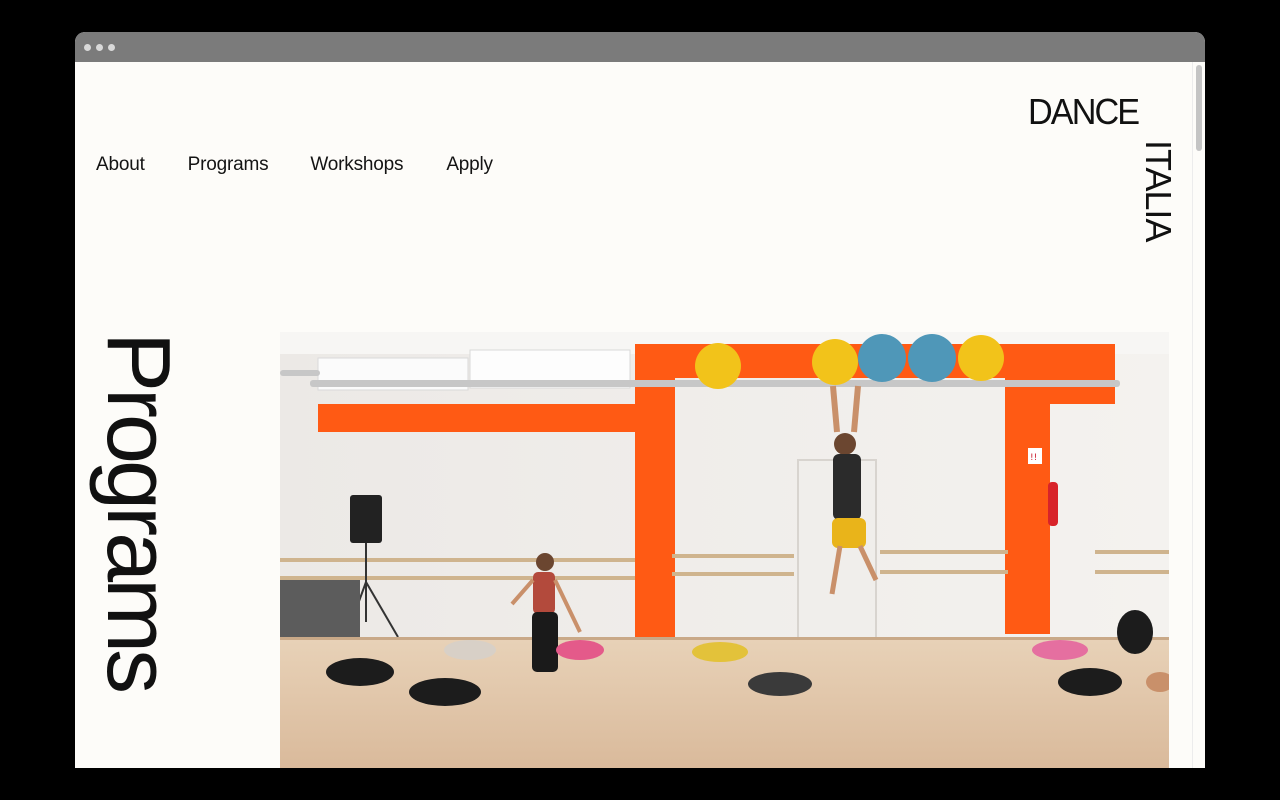 This screenshot has width=1280, height=800. Describe the element at coordinates (1198, 415) in the screenshot. I see `vertical-scrollbar` at that location.